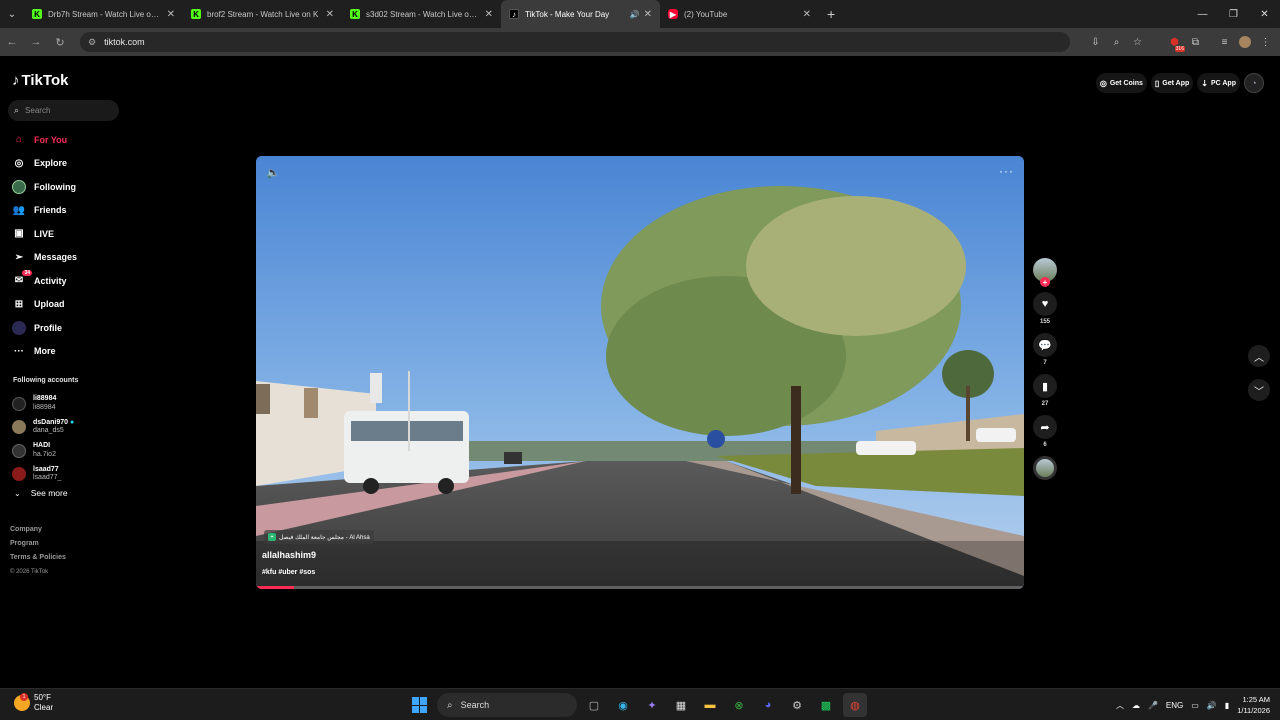 The image size is (1280, 720). I want to click on video-hashtags: #kfu #uber #sos, so click(288, 572).